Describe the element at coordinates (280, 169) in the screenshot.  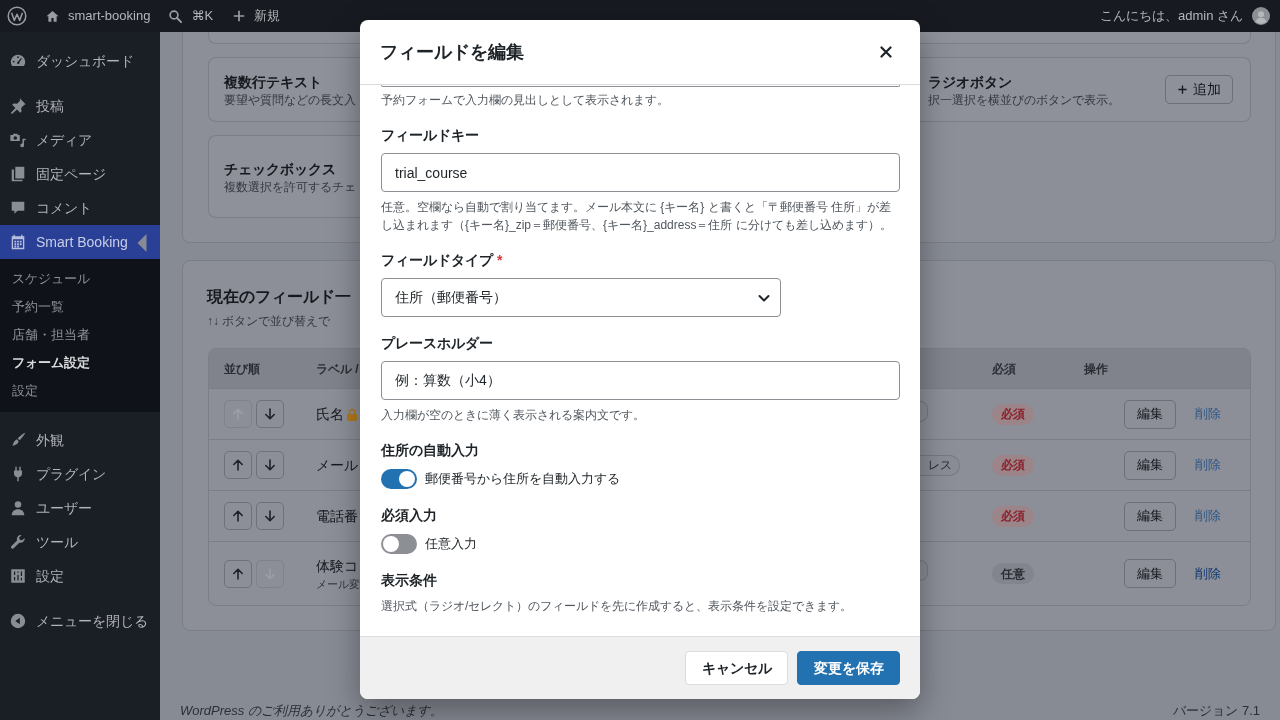
I see `field-type-name: チェックボックス` at that location.